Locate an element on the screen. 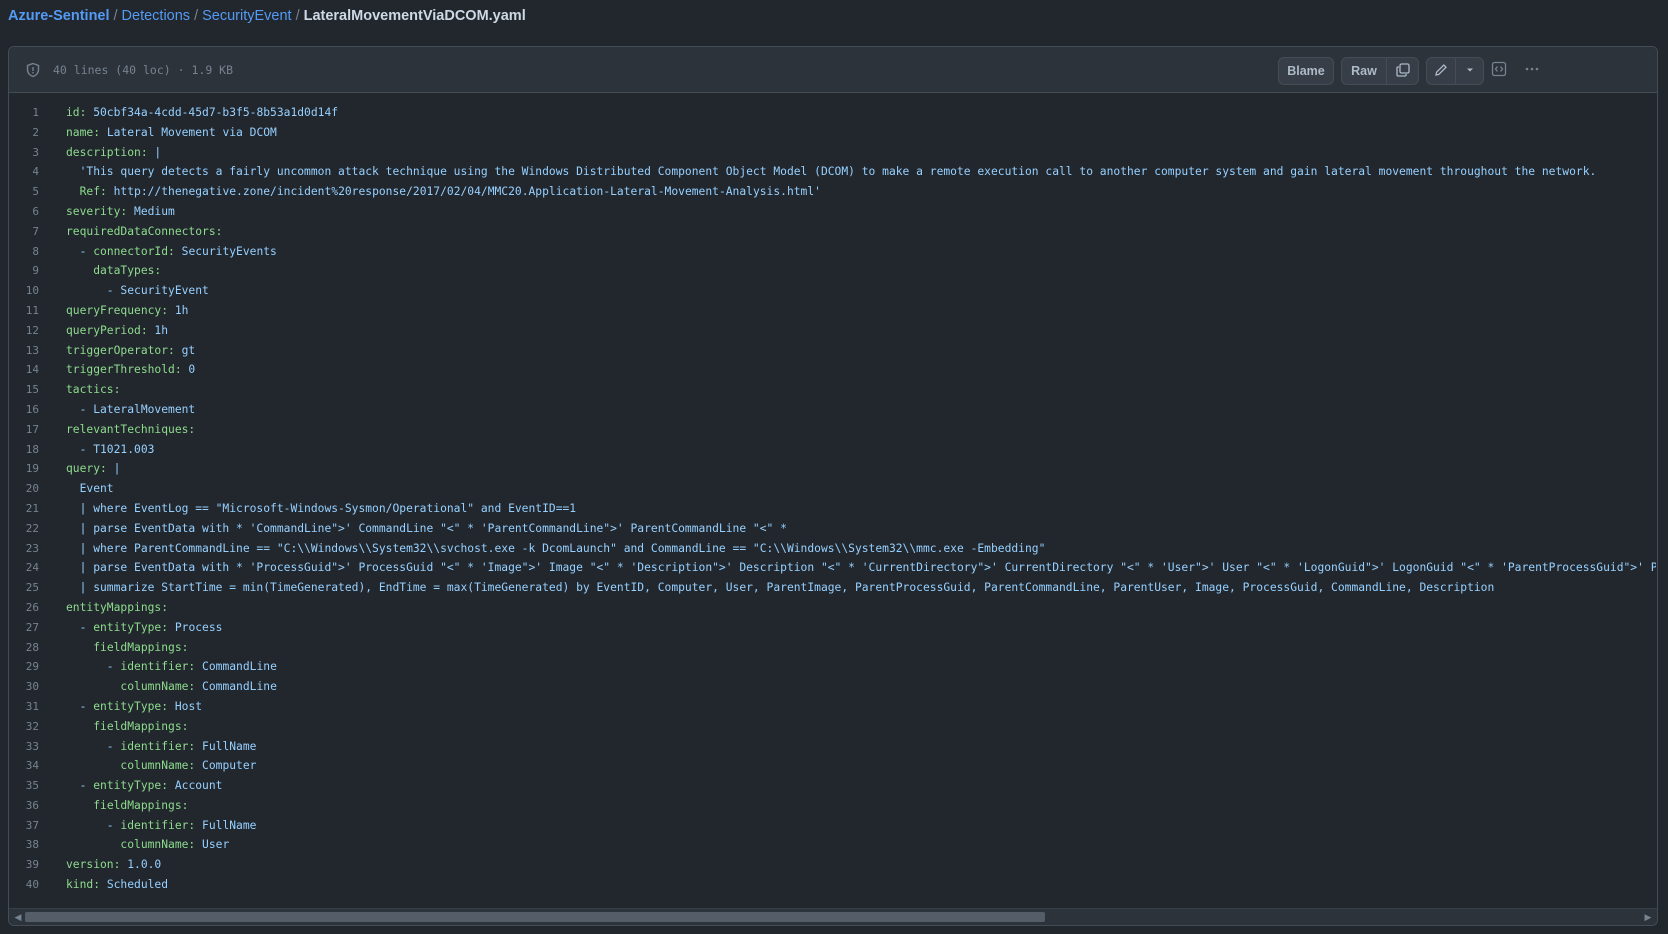 Image resolution: width=1668 pixels, height=934 pixels. raw-button: Raw is located at coordinates (1364, 71).